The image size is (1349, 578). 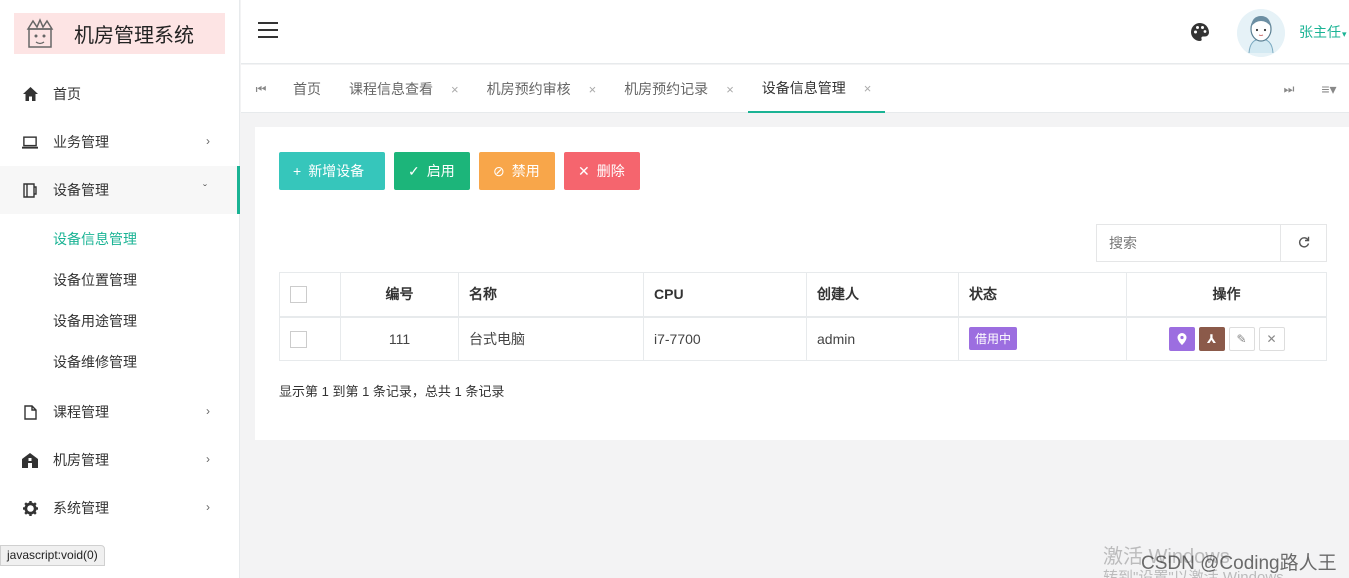 I want to click on sidebar-item-label: 设备管理, so click(x=81, y=190).